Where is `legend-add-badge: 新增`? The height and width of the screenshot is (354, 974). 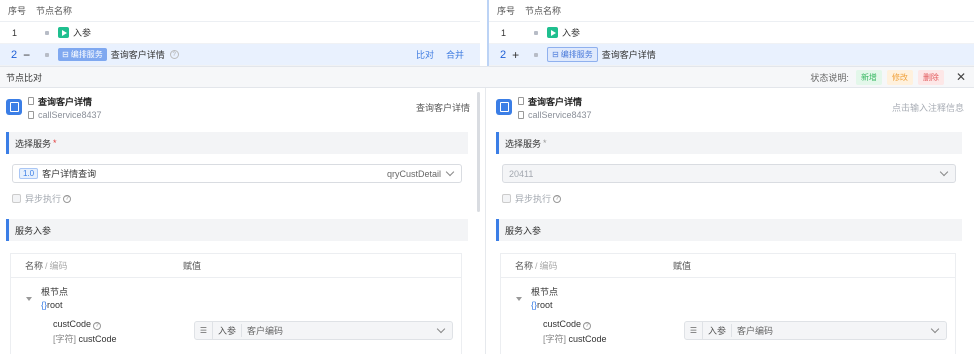 legend-add-badge: 新增 is located at coordinates (868, 77).